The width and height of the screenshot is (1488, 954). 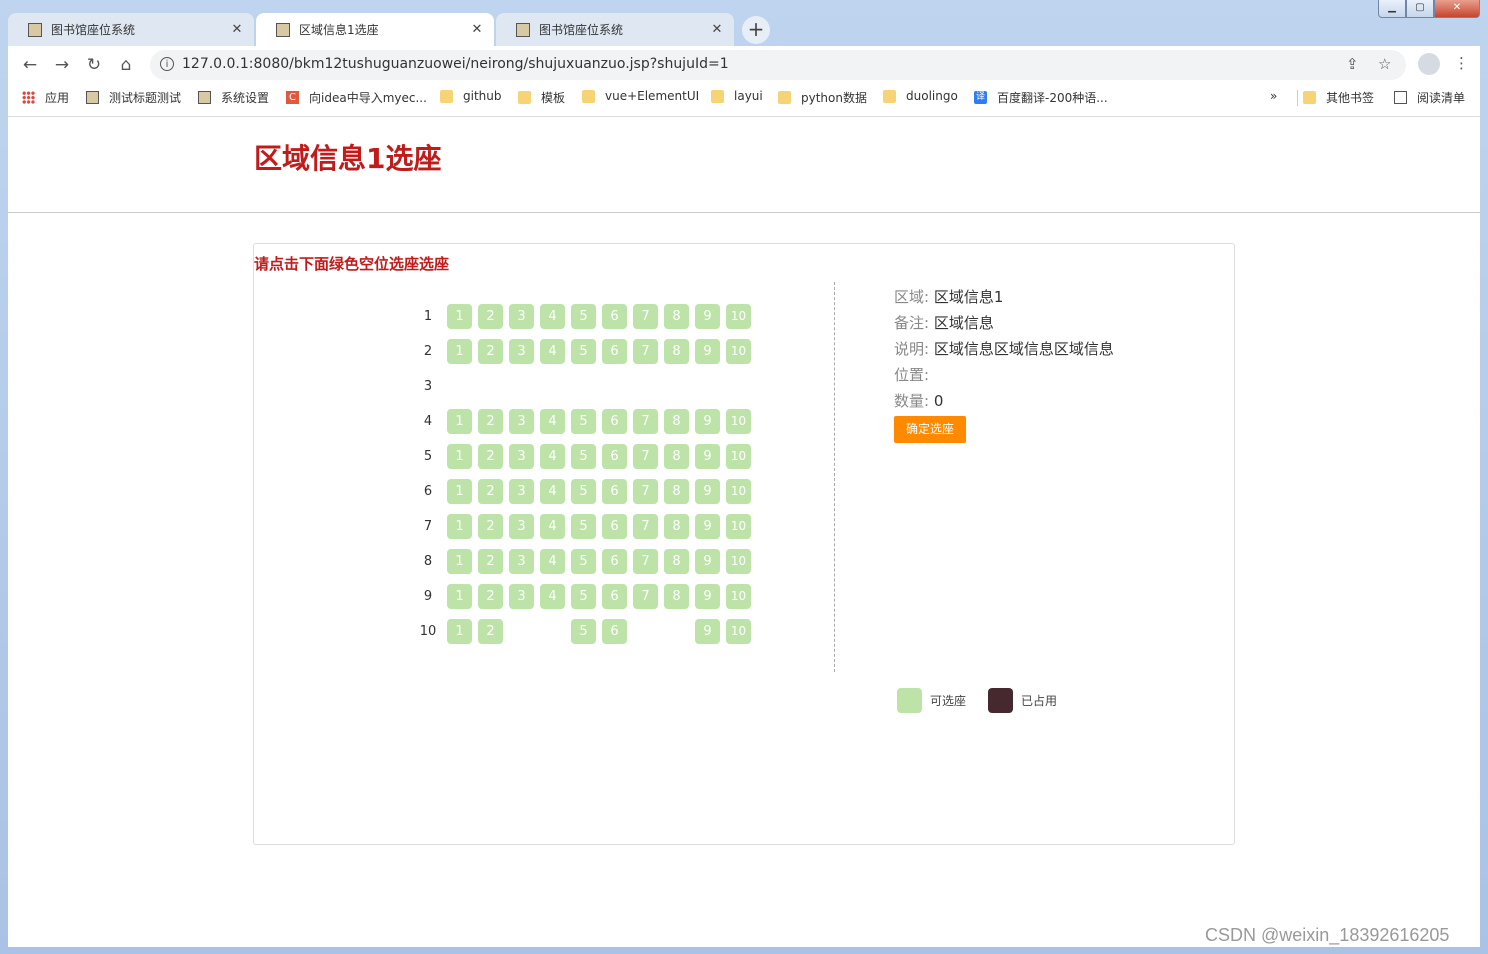 I want to click on bookmark-item: 测试标题测试, so click(x=133, y=97).